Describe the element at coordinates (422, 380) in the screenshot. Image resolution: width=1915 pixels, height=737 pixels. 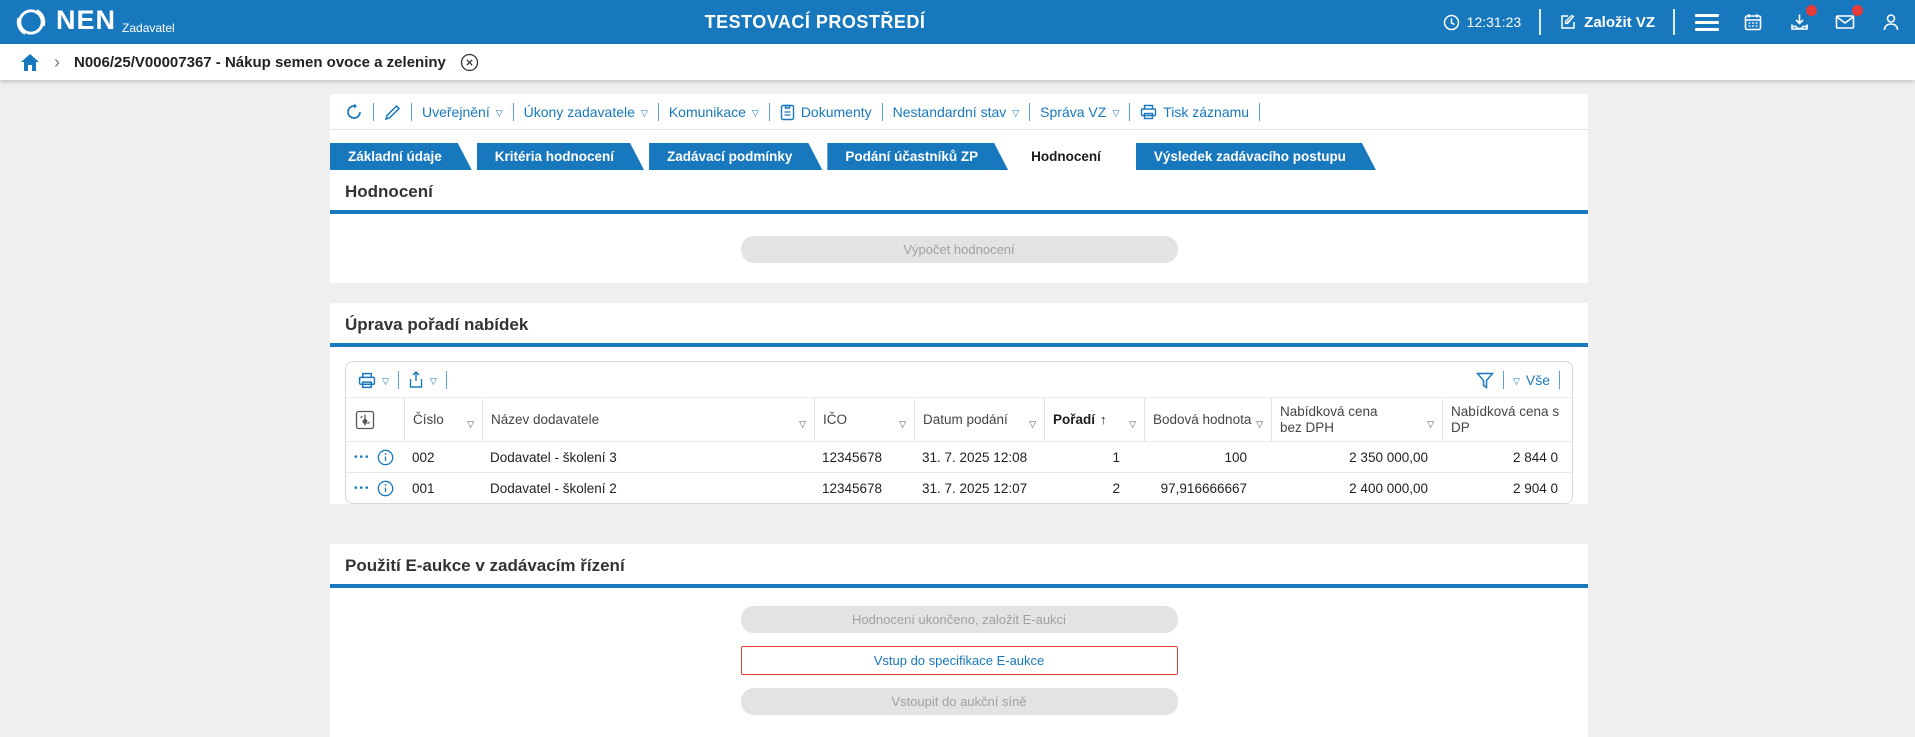
I see `grid-export-button: ▽` at that location.